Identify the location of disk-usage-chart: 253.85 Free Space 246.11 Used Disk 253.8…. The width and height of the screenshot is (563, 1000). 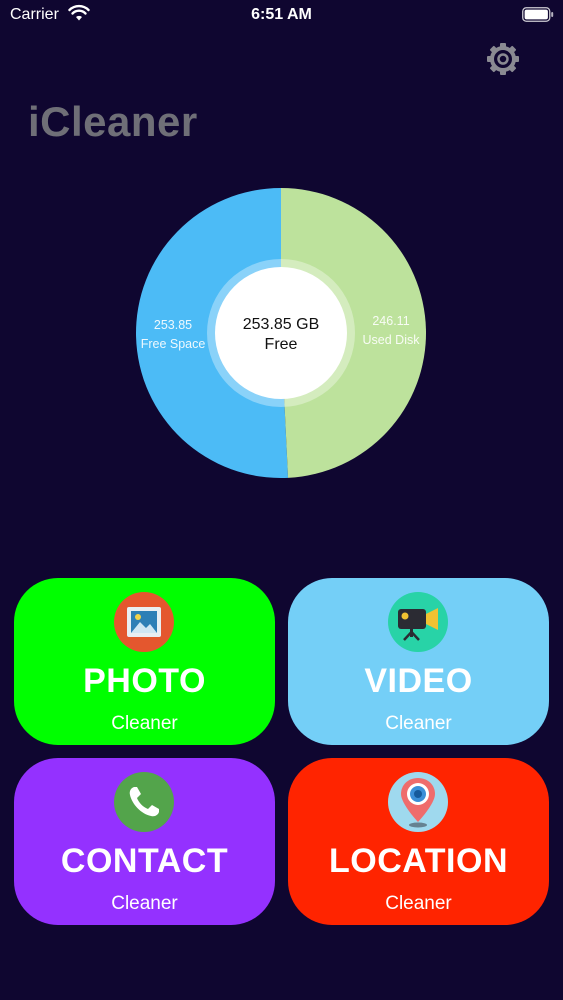
(281, 333).